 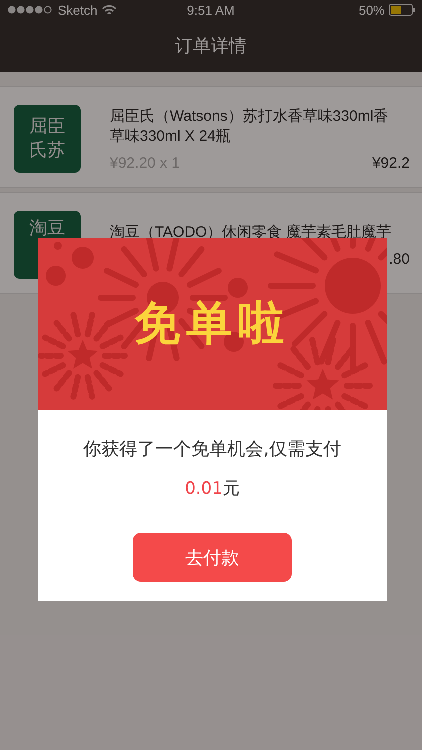 What do you see at coordinates (231, 489) in the screenshot?
I see `currency-unit: 元` at bounding box center [231, 489].